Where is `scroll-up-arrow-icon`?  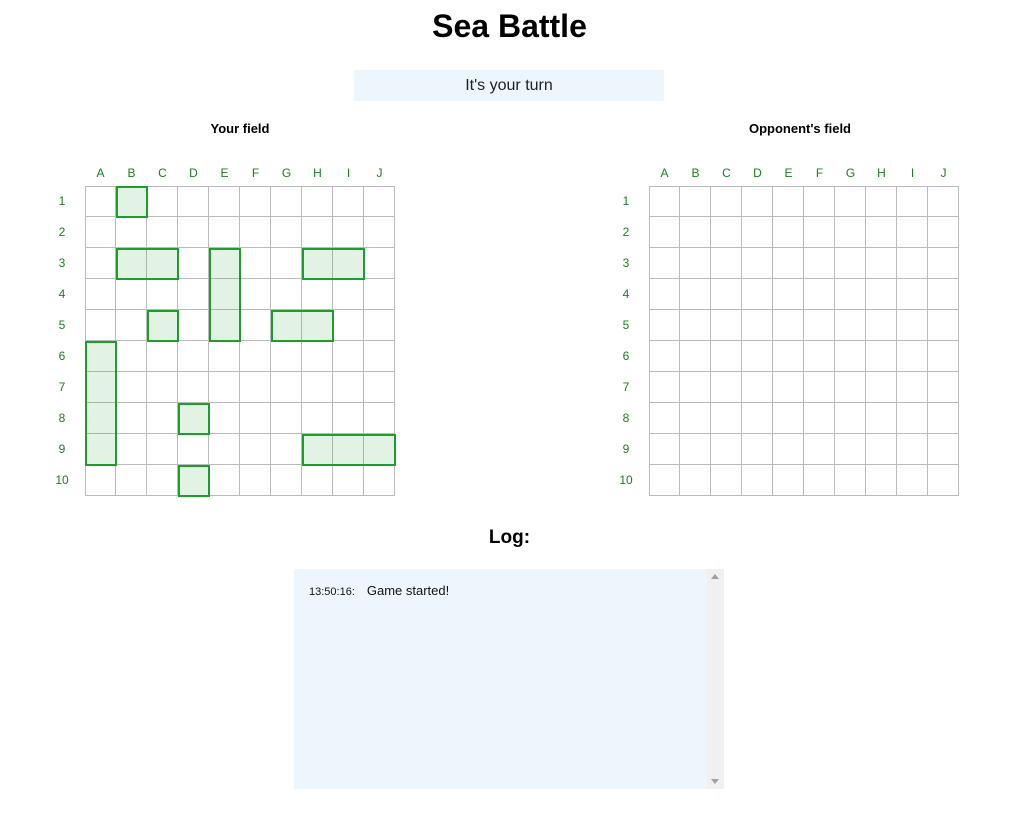 scroll-up-arrow-icon is located at coordinates (715, 576).